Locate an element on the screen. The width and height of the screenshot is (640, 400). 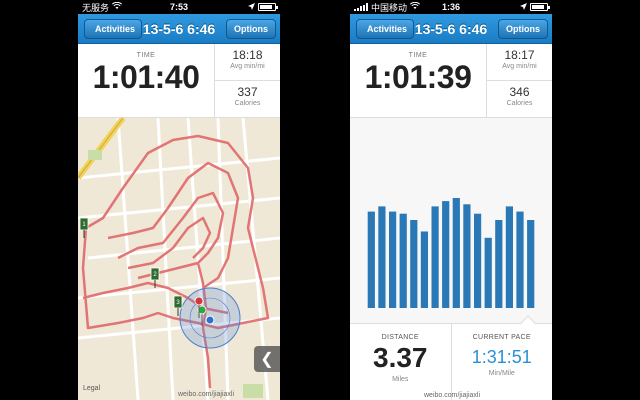
distance-value: 3.37 is located at coordinates (400, 357).